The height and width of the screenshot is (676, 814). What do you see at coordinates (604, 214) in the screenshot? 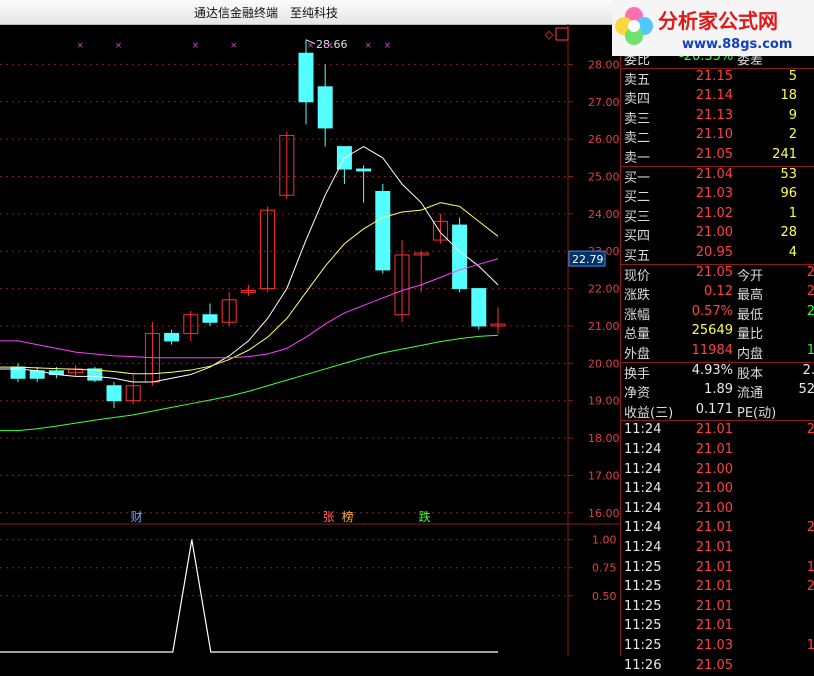
I see `axis-tick-label: 24.00` at bounding box center [604, 214].